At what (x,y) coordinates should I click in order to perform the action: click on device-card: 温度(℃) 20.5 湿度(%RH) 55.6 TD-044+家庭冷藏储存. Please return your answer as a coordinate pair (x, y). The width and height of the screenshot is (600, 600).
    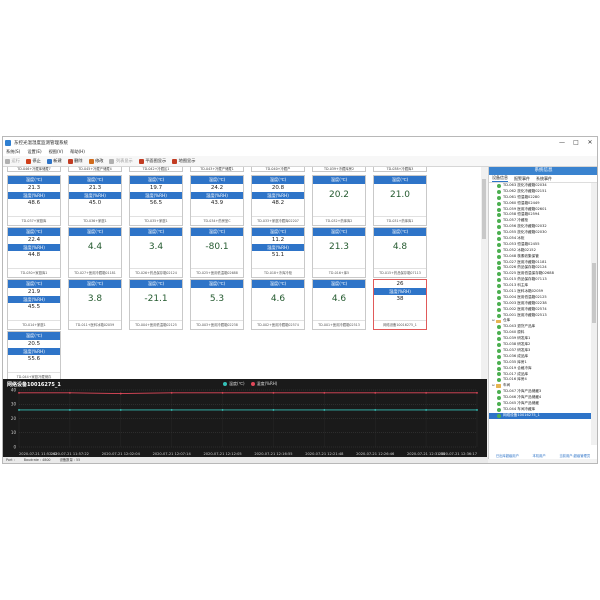
    Looking at the image, I should click on (34, 355).